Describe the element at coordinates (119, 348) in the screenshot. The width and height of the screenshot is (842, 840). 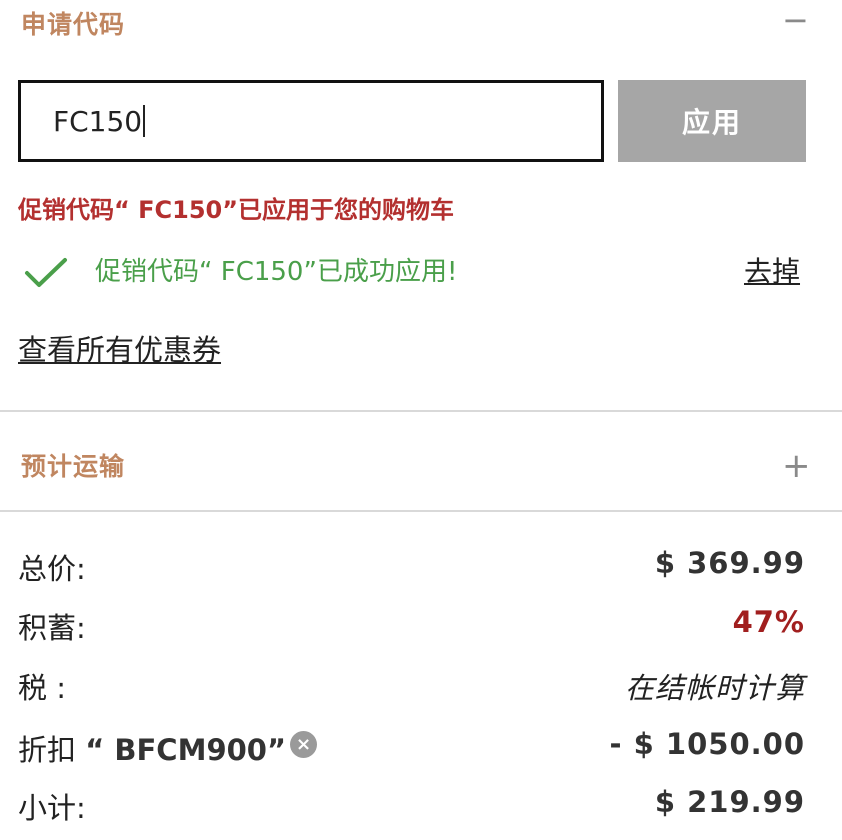
I see `view-all-coupons-link: 查看所有优惠券` at that location.